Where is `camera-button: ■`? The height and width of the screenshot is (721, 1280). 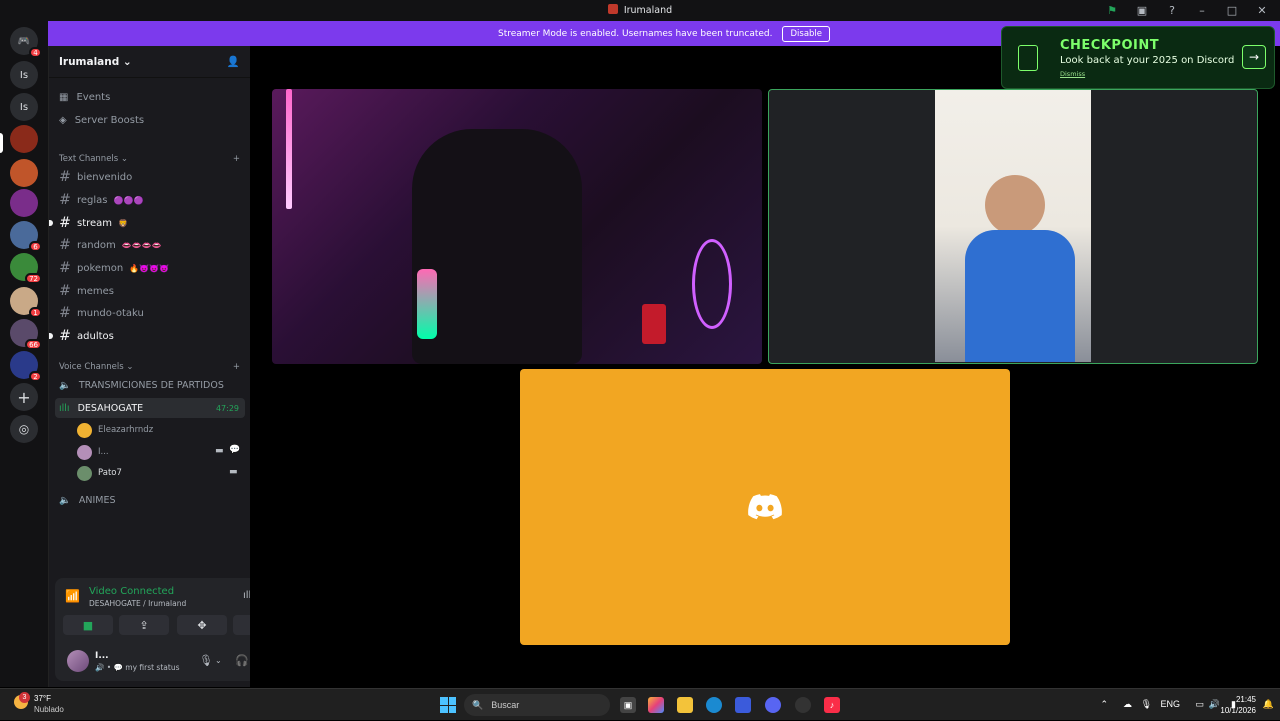
camera-button: ■ is located at coordinates (88, 625).